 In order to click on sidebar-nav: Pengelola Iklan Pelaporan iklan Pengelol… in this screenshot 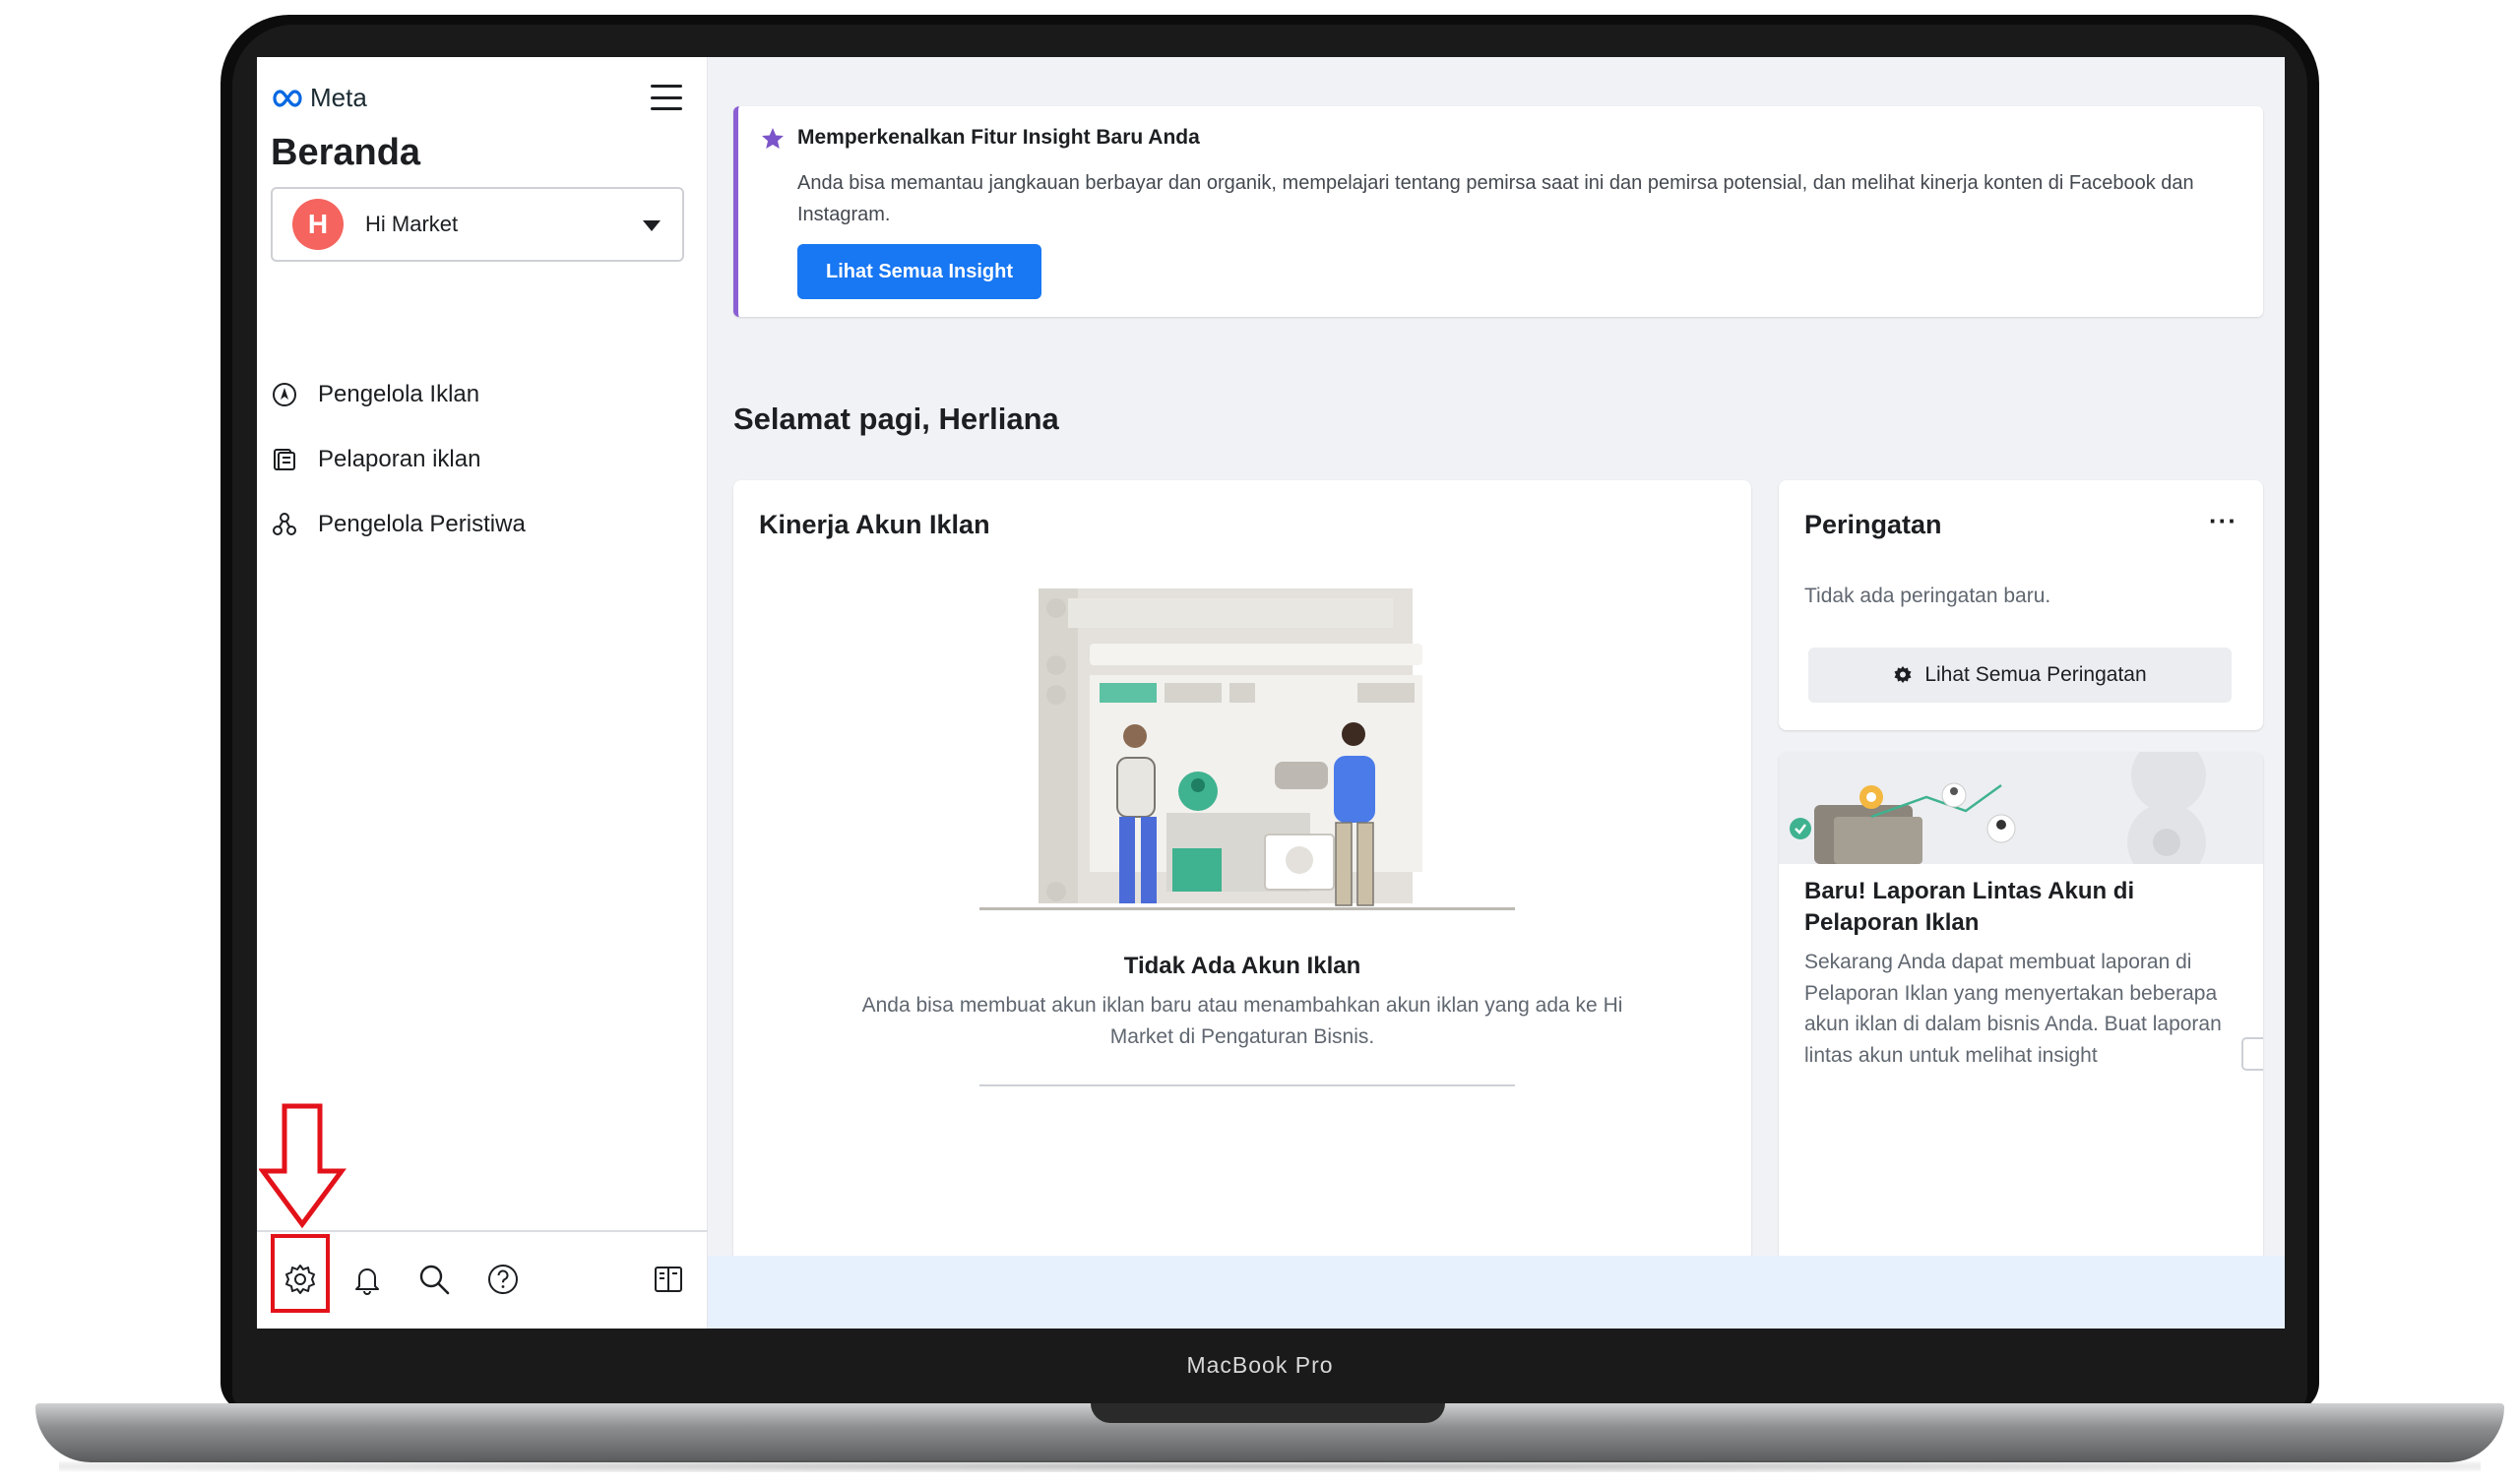, I will do `click(398, 460)`.